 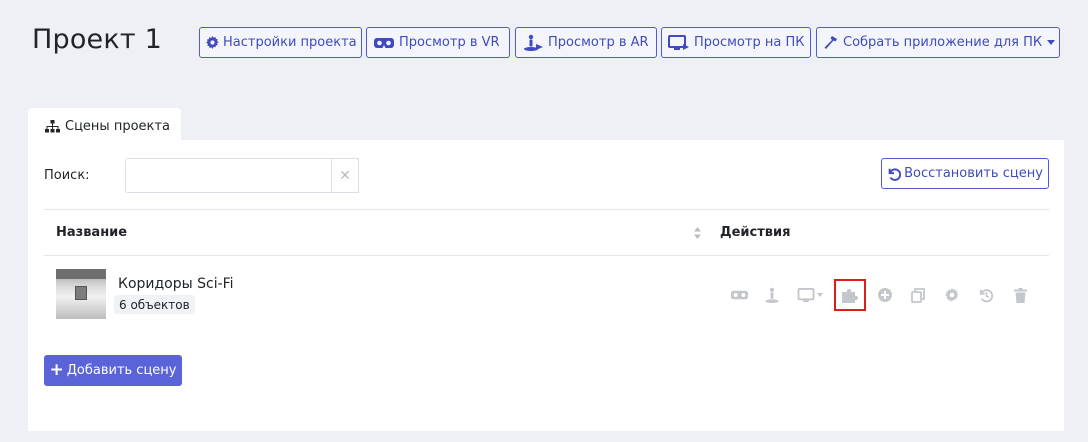 What do you see at coordinates (121, 370) in the screenshot?
I see `add-scene-label: Добавить сцену` at bounding box center [121, 370].